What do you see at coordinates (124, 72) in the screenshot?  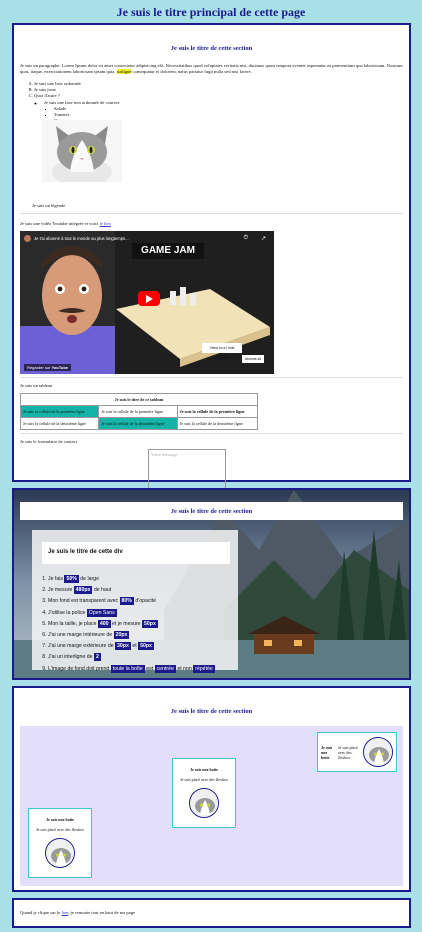 I see `highlighted-text: surligné` at bounding box center [124, 72].